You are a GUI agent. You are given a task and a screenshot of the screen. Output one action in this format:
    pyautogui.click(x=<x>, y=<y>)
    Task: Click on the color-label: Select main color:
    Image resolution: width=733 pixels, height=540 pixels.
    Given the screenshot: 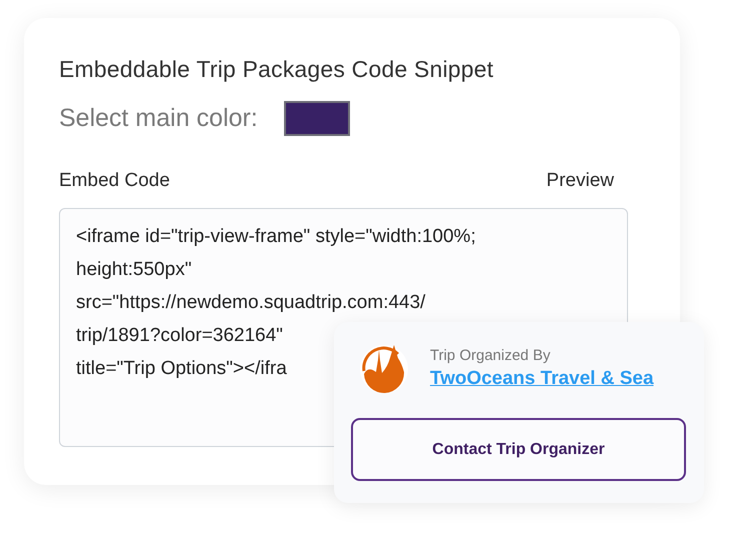 What is the action you would take?
    pyautogui.click(x=158, y=118)
    